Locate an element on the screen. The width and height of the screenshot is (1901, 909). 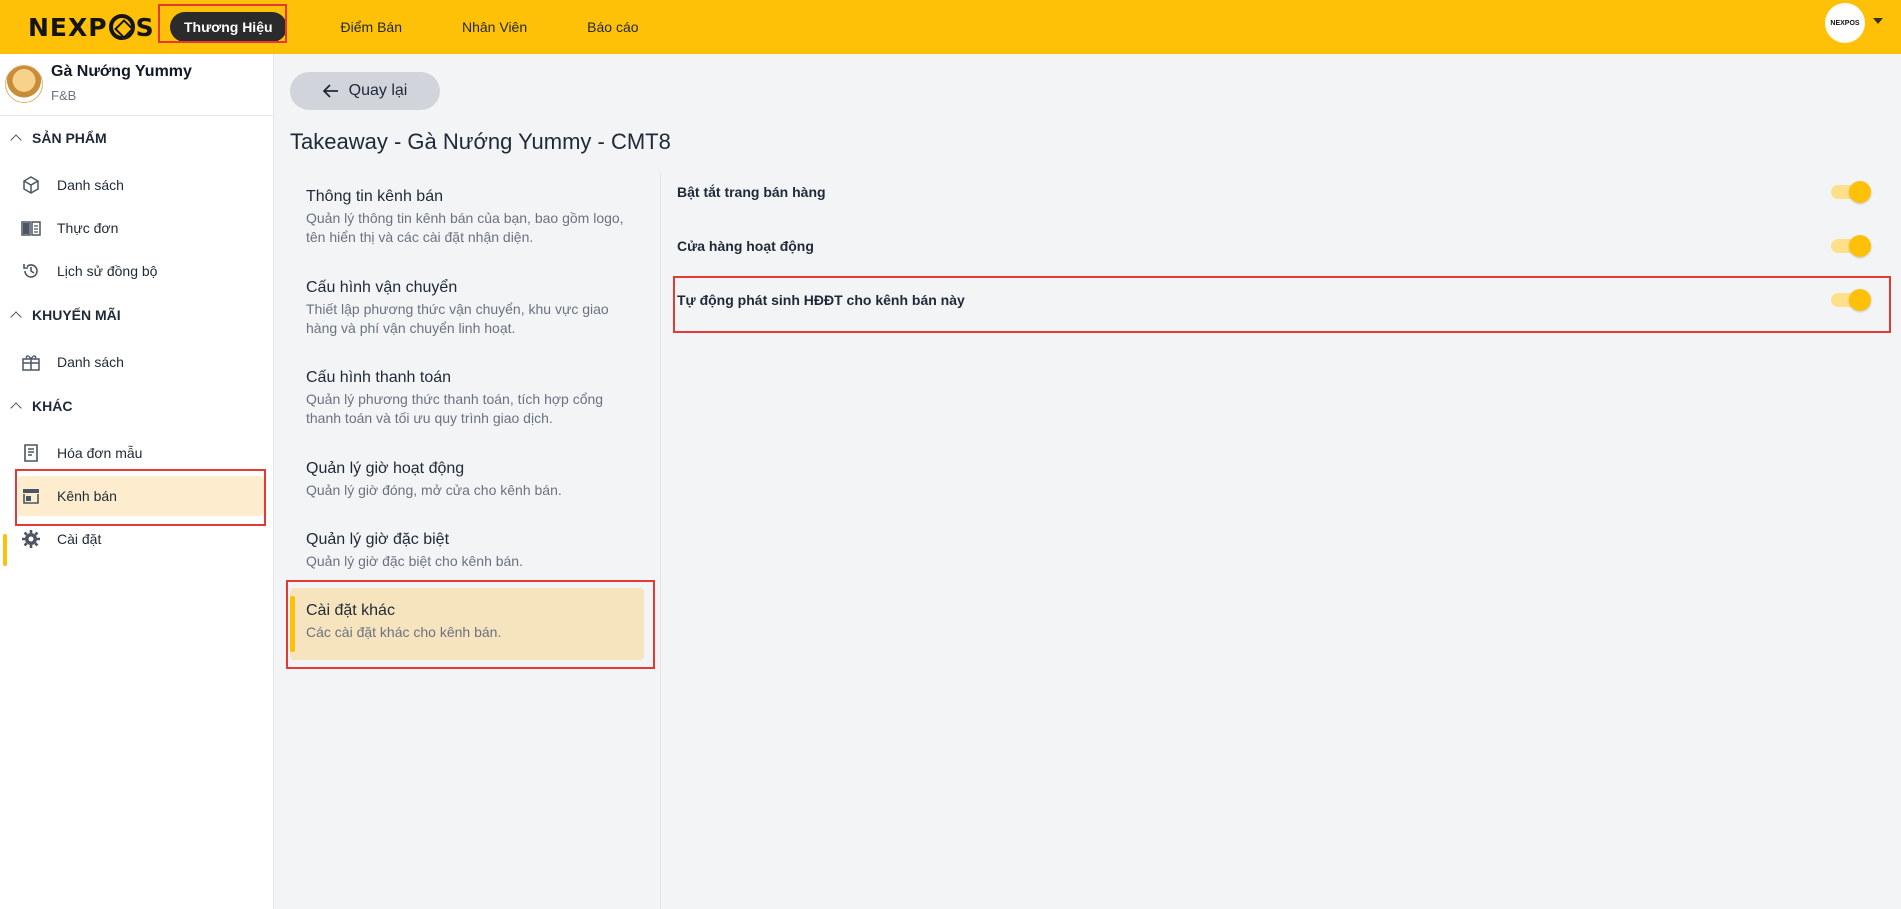
store-icon is located at coordinates (31, 496).